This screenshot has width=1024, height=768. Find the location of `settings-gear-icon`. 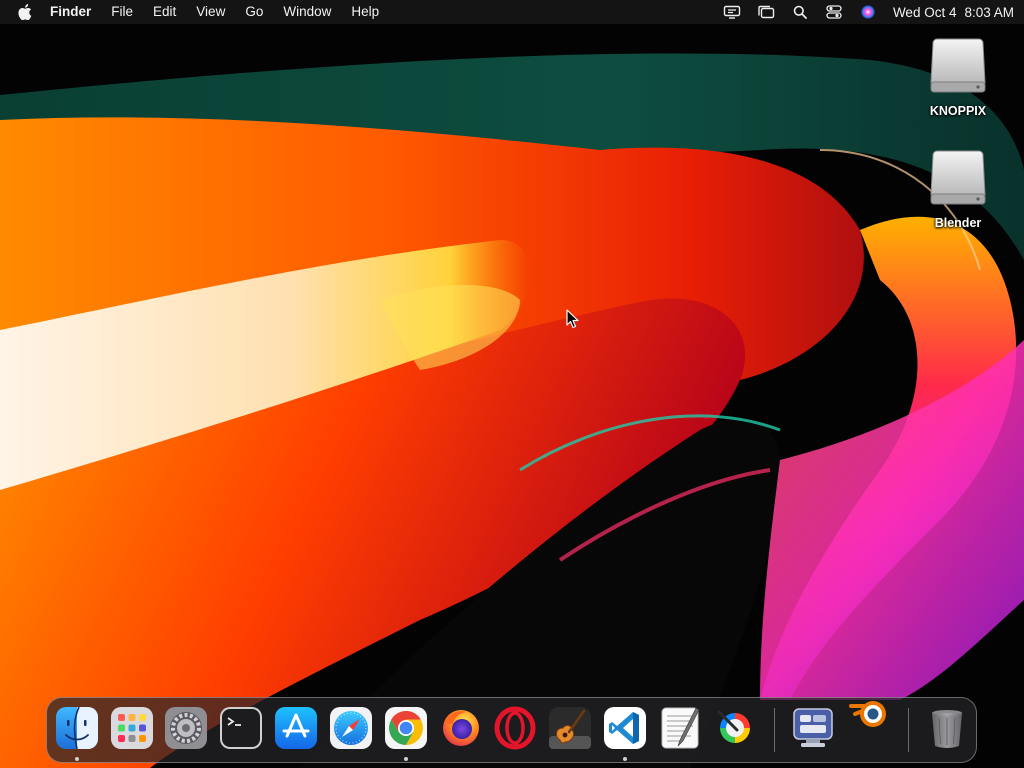

settings-gear-icon is located at coordinates (186, 728).